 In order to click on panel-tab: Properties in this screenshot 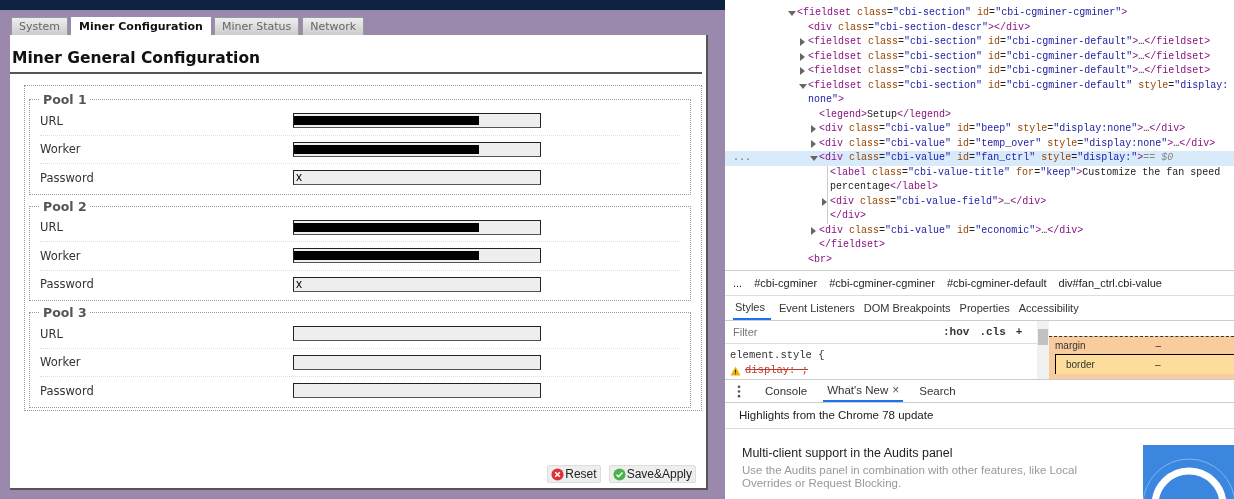, I will do `click(989, 308)`.